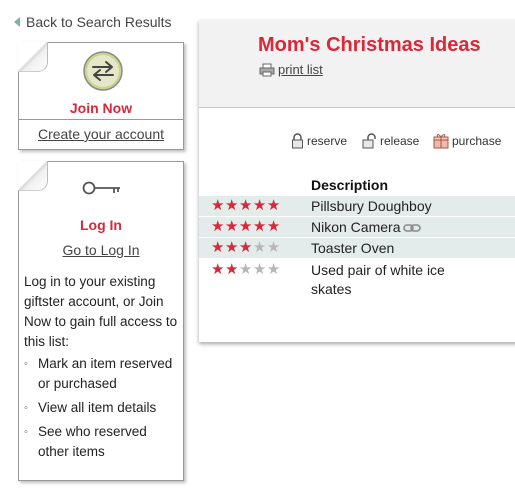 The height and width of the screenshot is (495, 515). I want to click on item-description: Toaster Oven, so click(383, 248).